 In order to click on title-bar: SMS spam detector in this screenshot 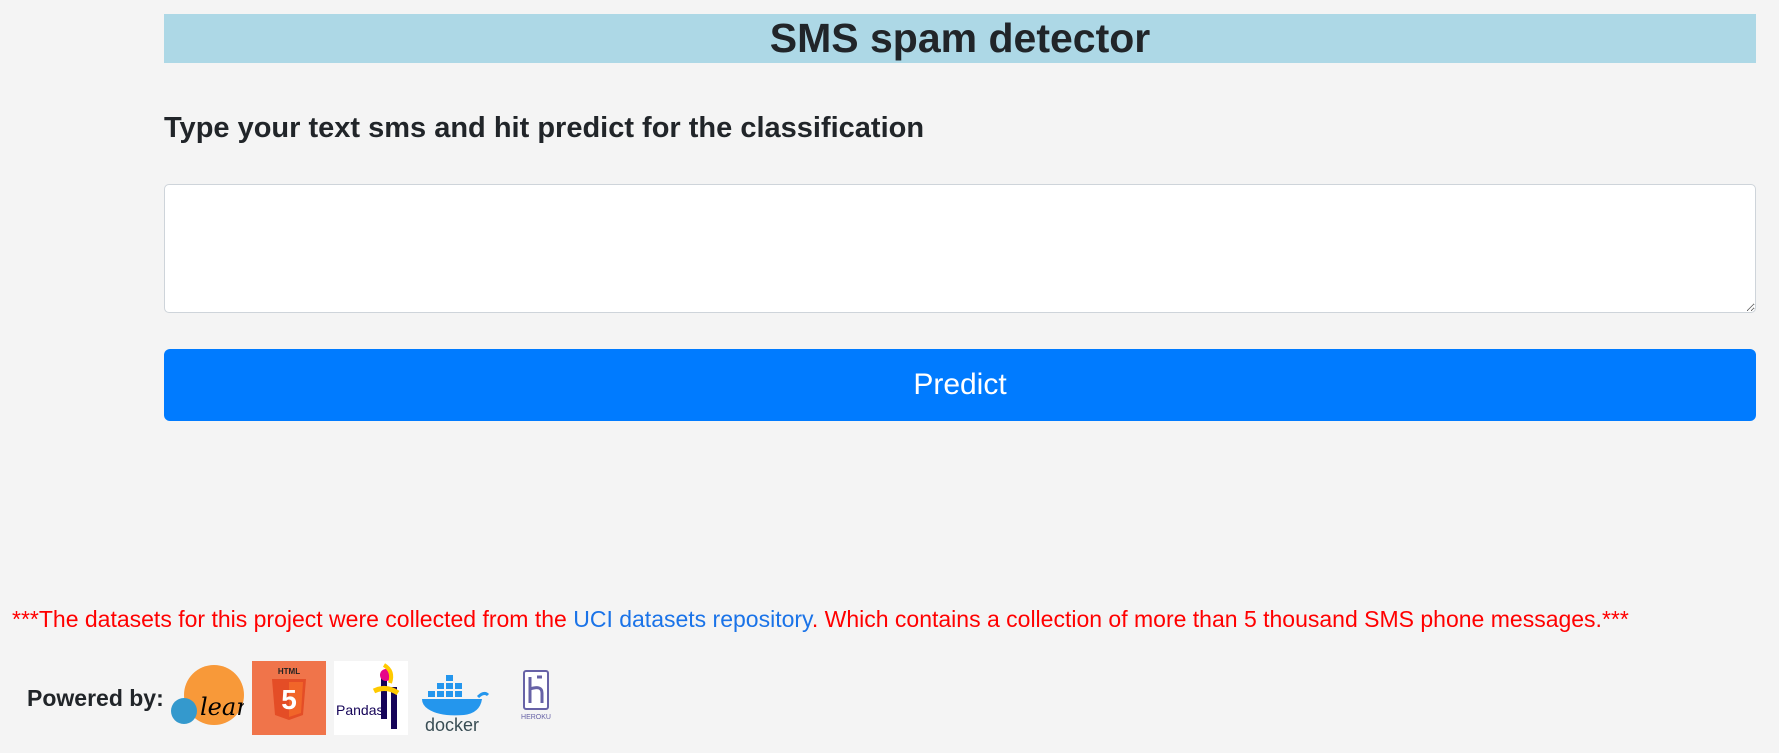, I will do `click(960, 38)`.